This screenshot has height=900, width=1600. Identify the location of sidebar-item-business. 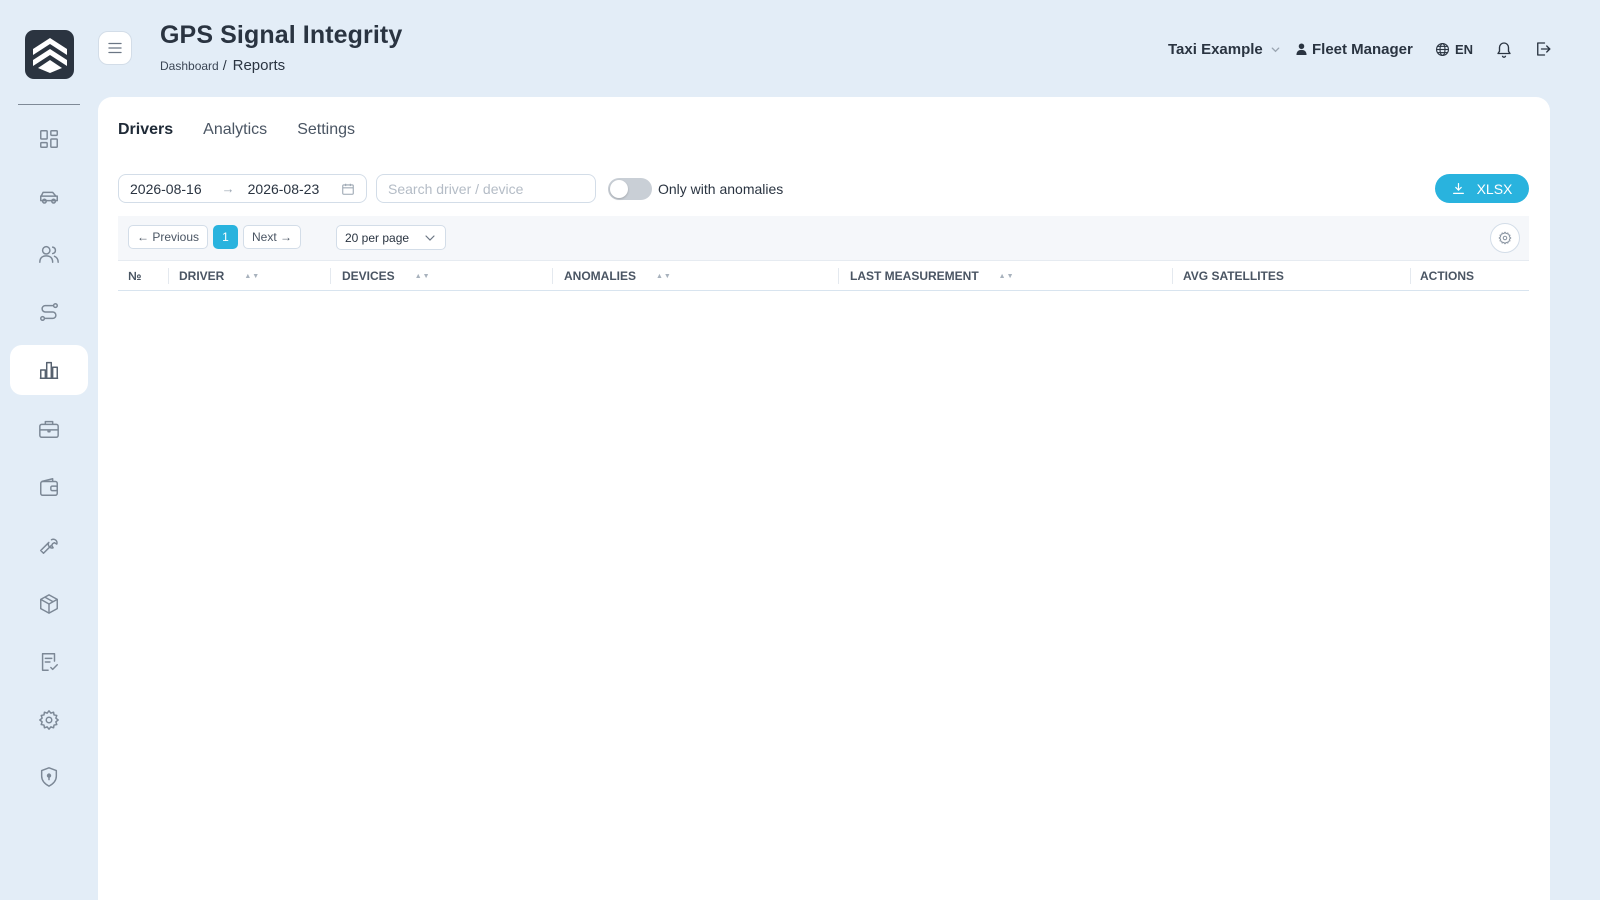
(49, 429).